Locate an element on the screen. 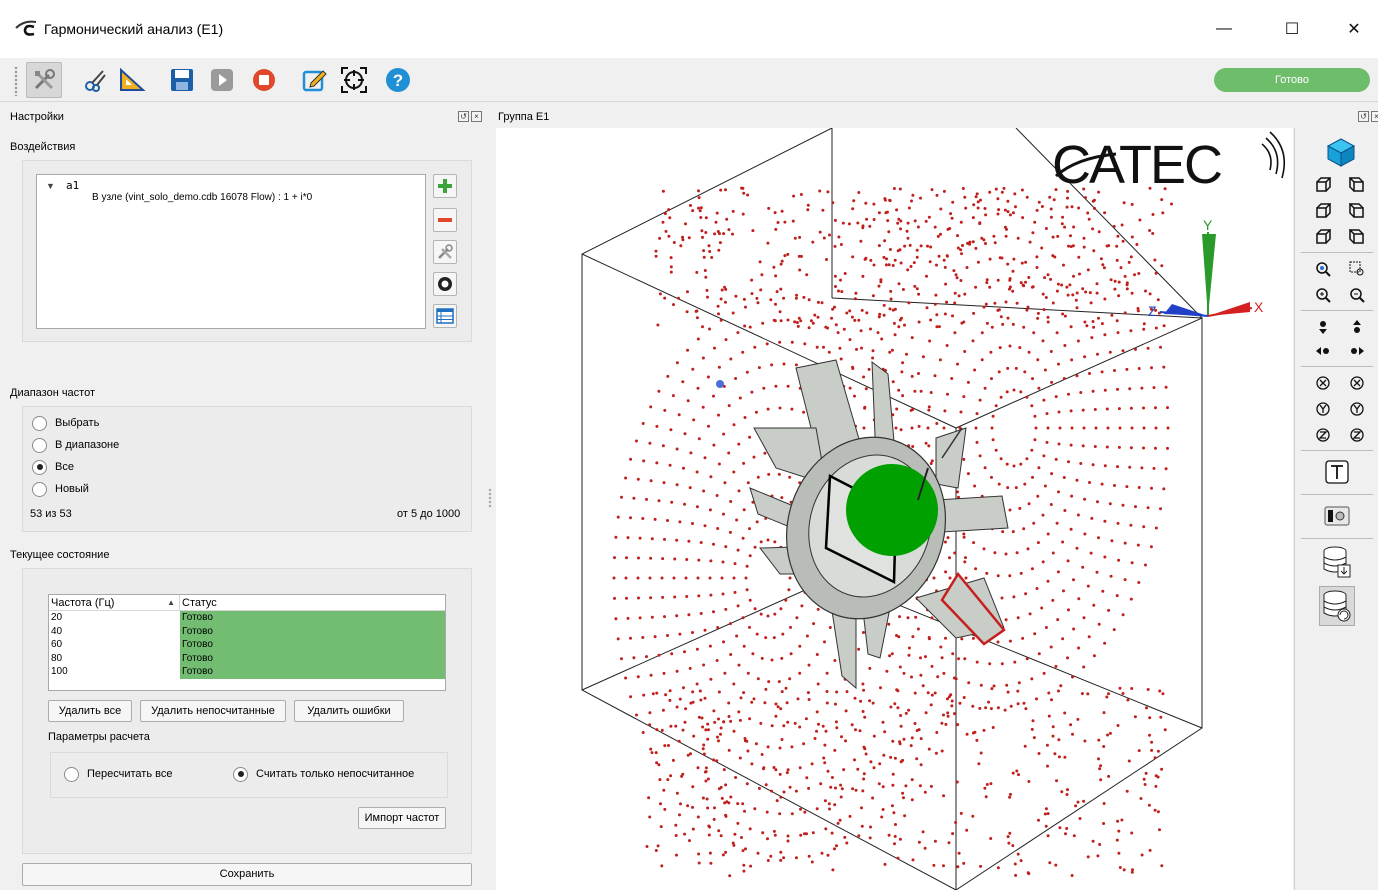 The width and height of the screenshot is (1378, 890). main-toolbar: ? is located at coordinates (689, 80).